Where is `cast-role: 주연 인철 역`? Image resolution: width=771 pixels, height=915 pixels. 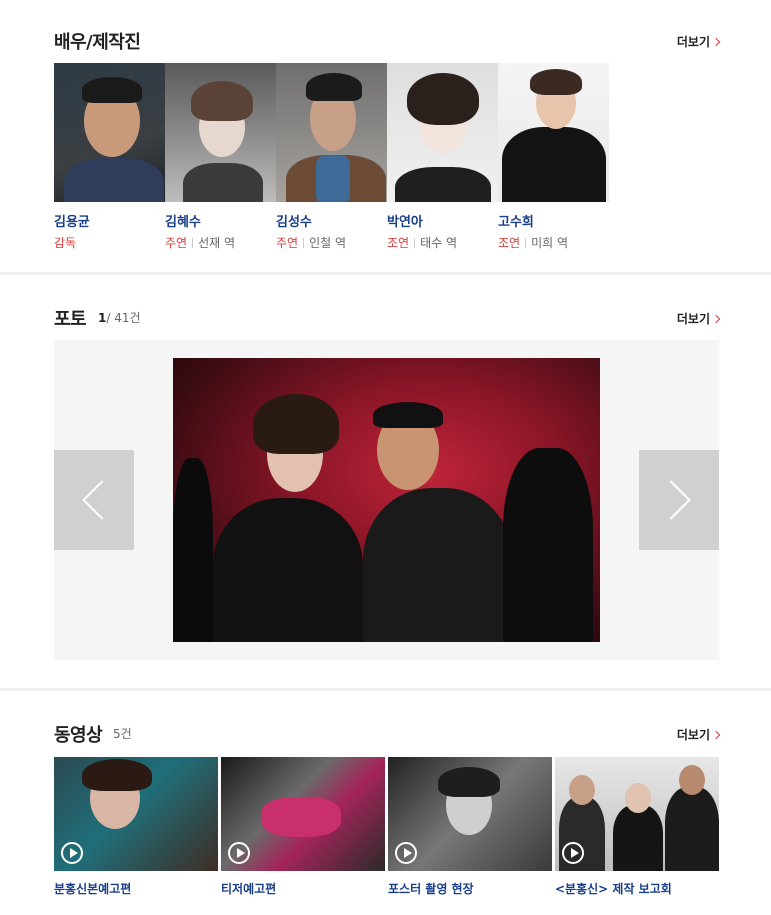
cast-role: 주연 인철 역 is located at coordinates (331, 242).